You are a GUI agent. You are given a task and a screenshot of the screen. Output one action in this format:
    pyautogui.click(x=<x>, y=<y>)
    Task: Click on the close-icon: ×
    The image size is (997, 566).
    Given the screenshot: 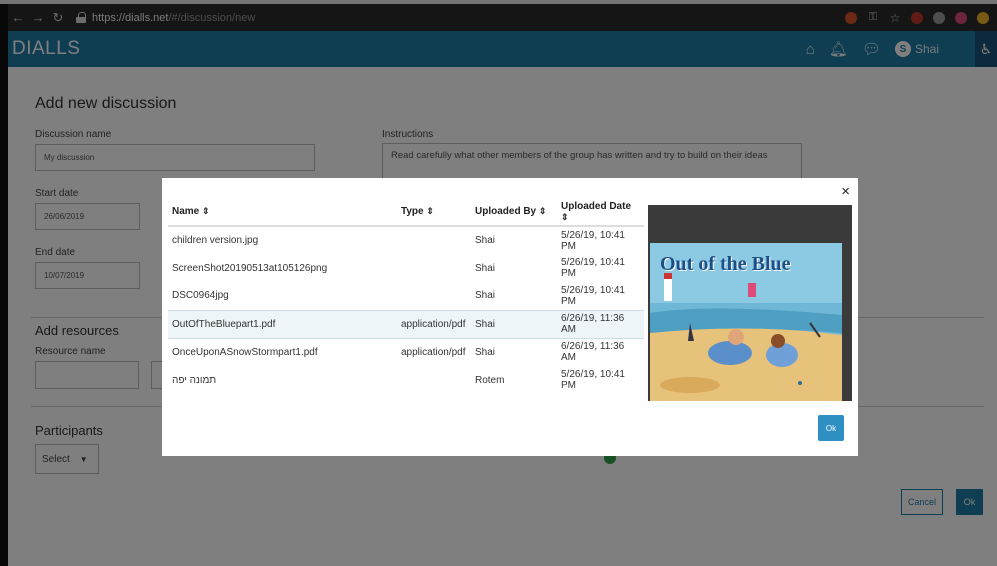 What is the action you would take?
    pyautogui.click(x=845, y=191)
    